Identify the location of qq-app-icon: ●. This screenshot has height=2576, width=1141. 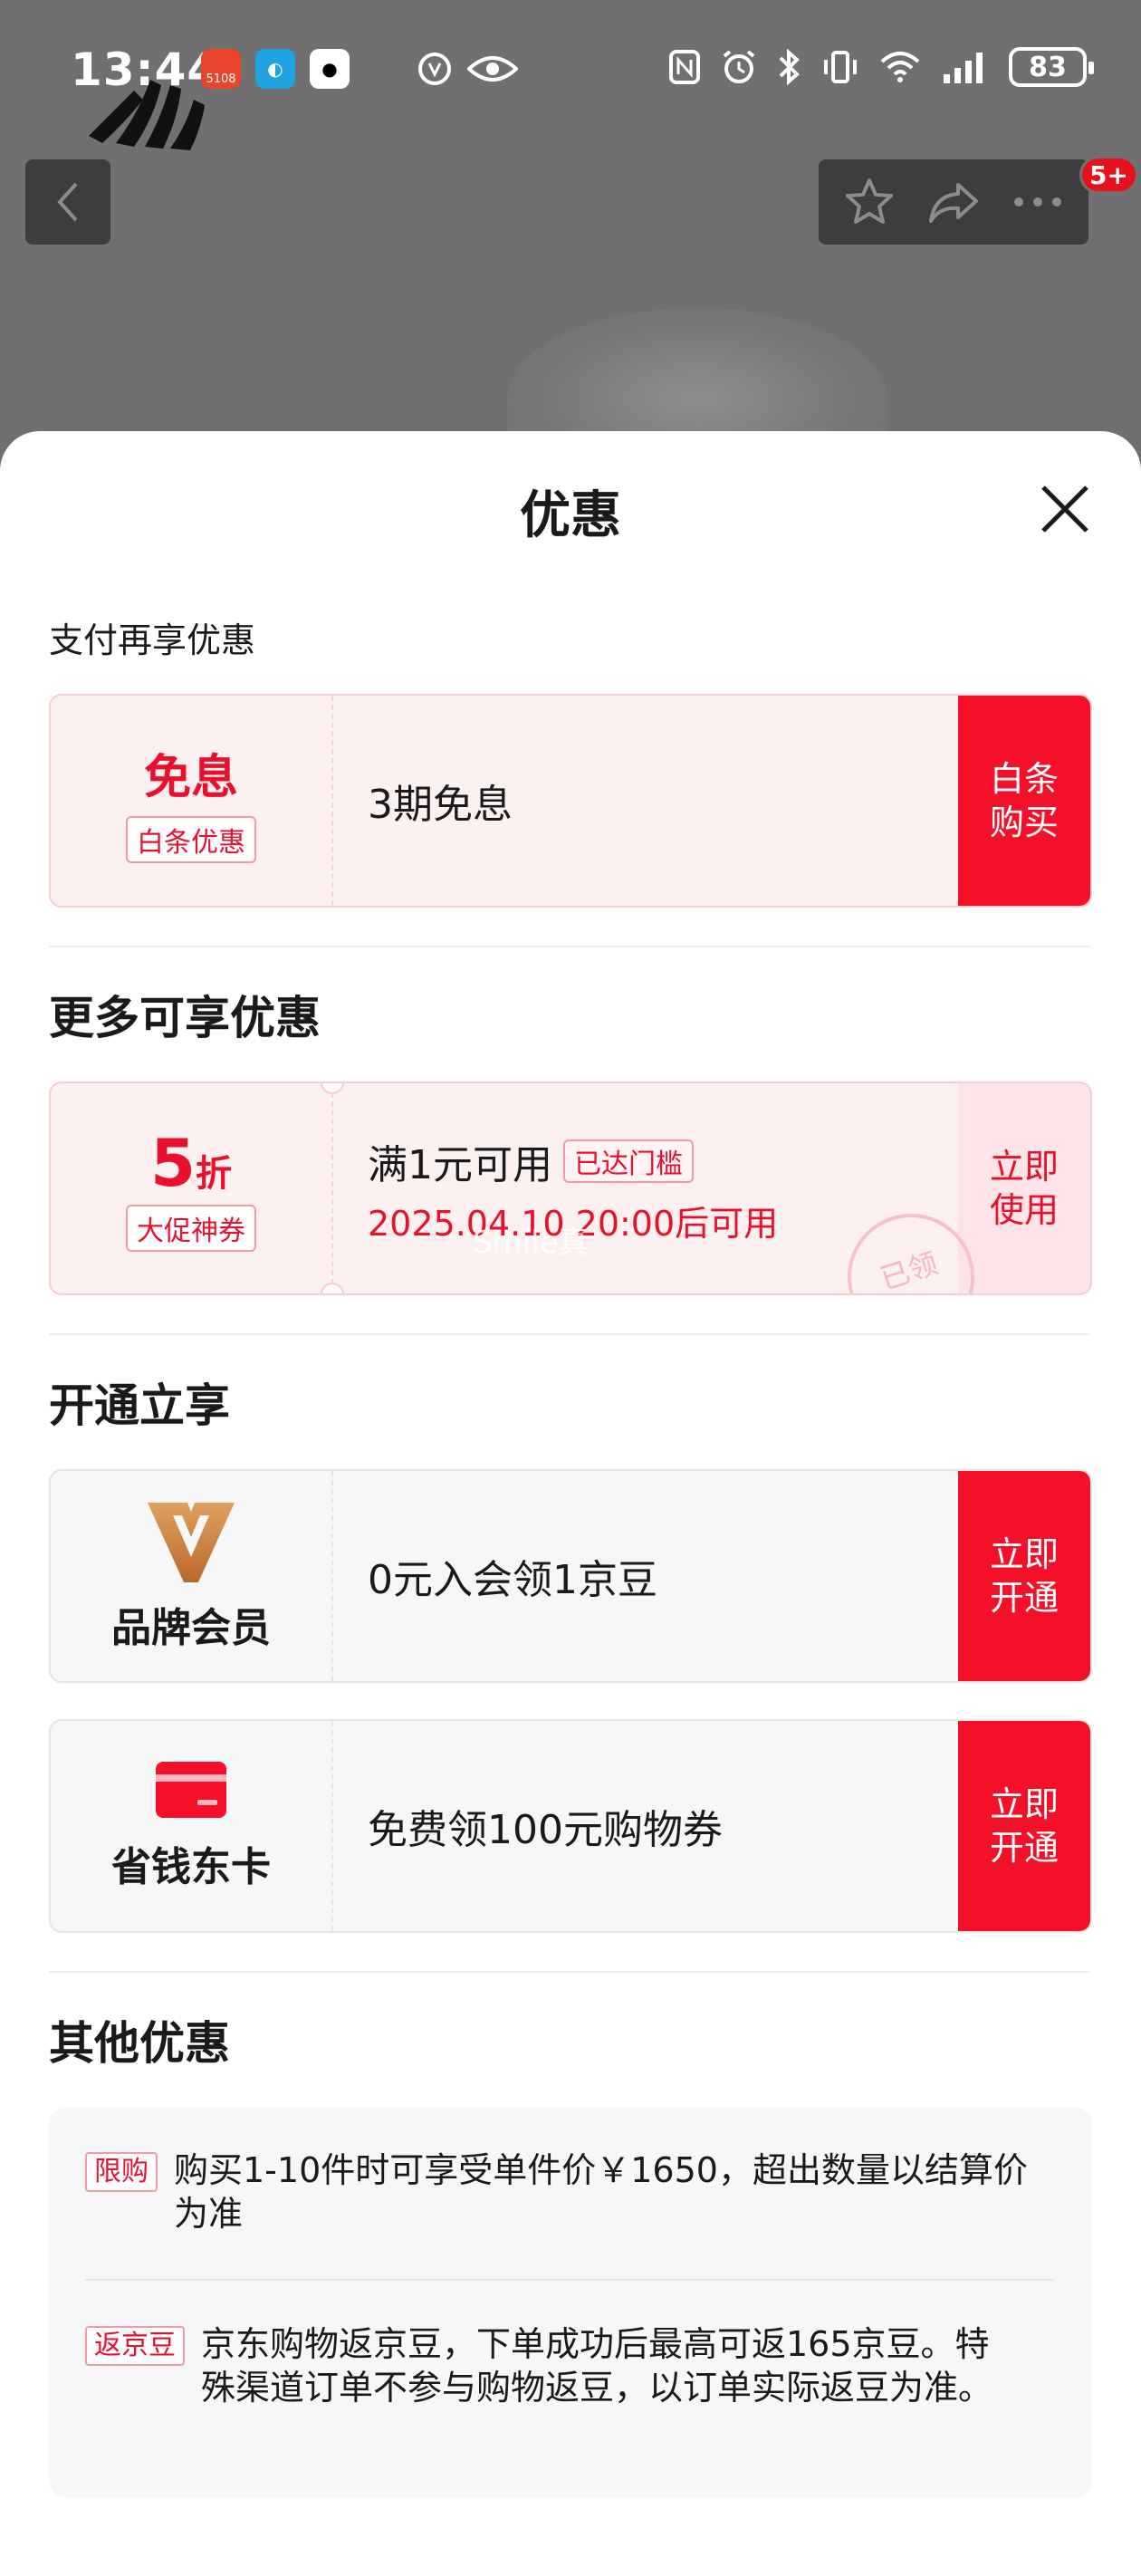
(330, 69).